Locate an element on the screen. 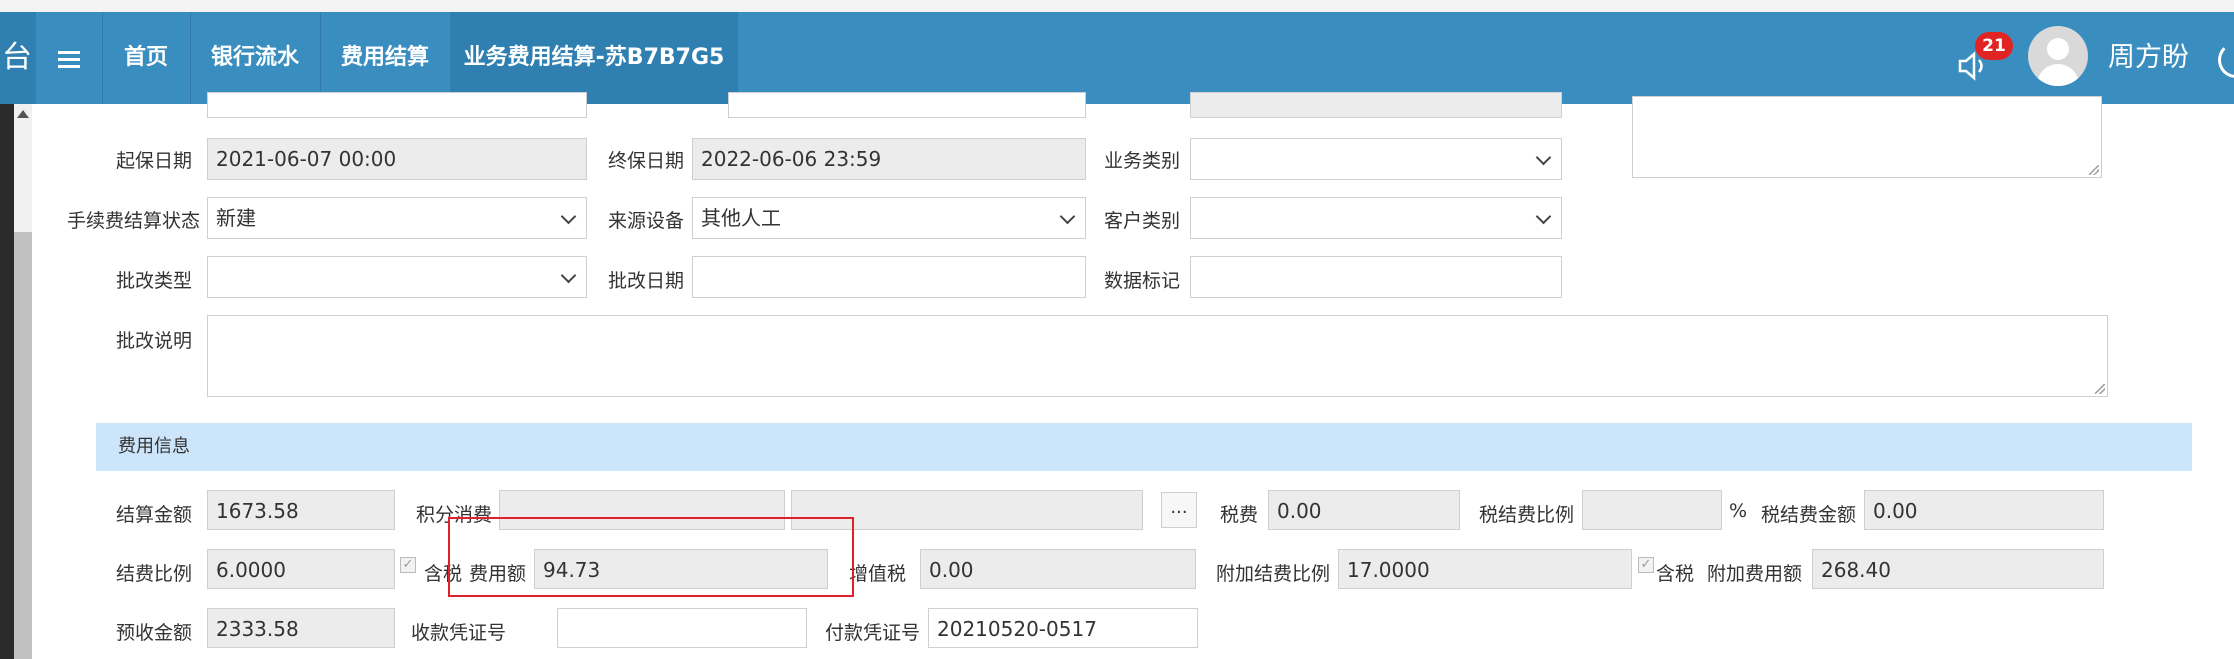 This screenshot has height=659, width=2234. tax-included-checkbox: ✓ is located at coordinates (408, 565).